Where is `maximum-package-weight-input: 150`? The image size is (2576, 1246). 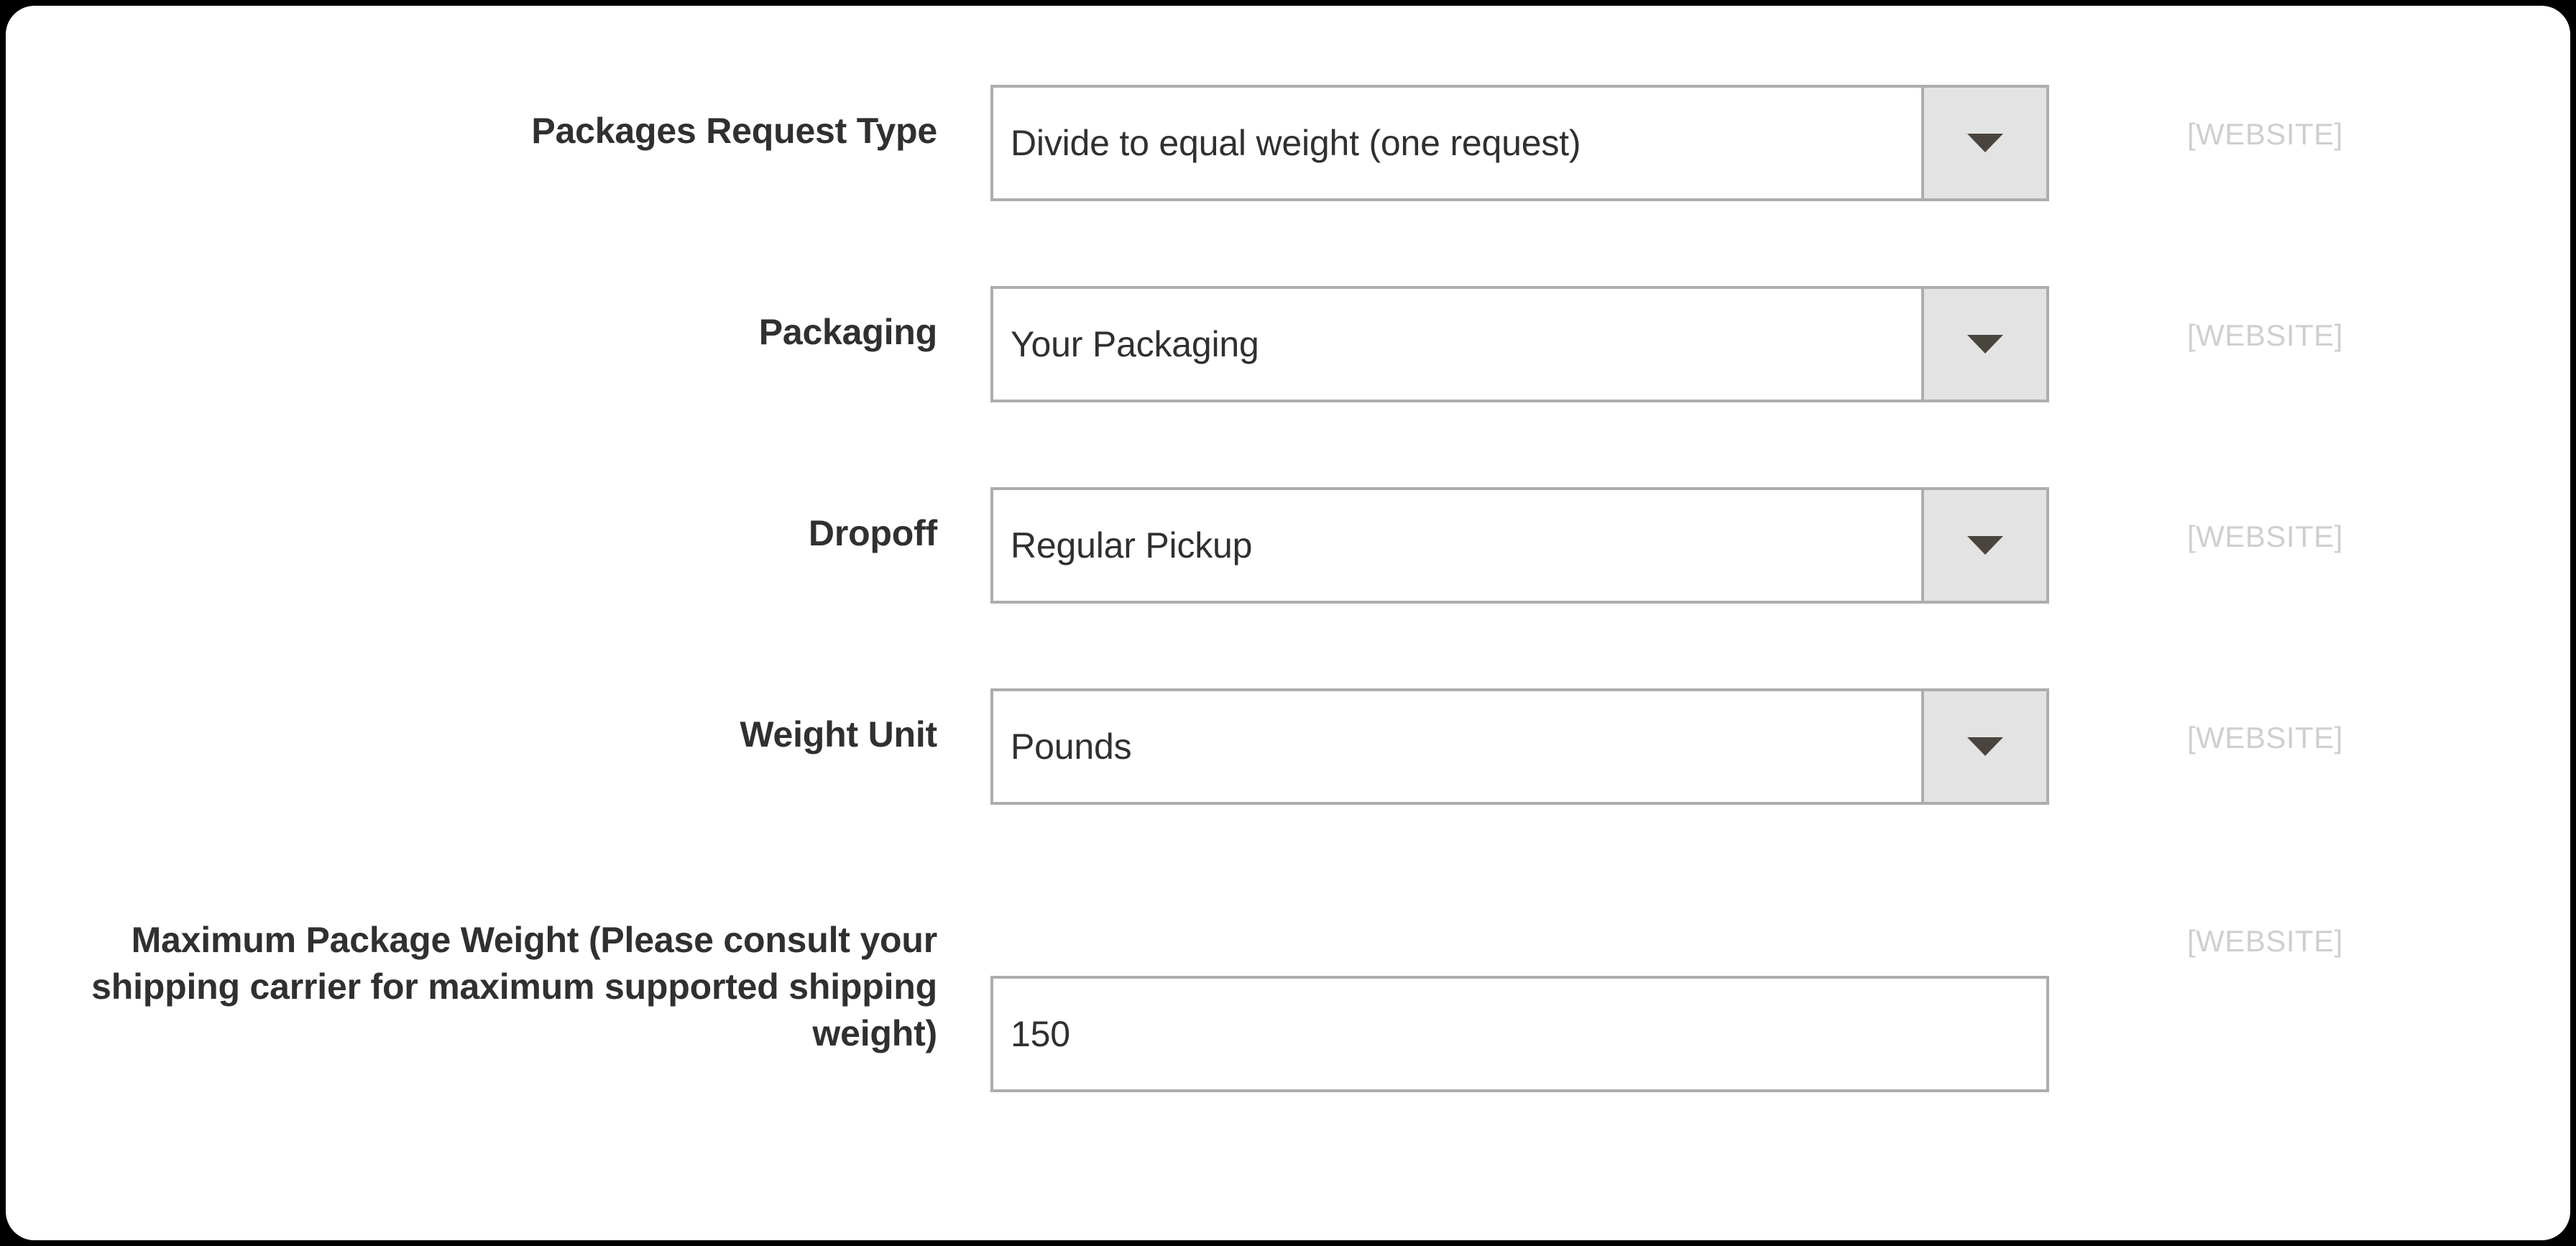
maximum-package-weight-input: 150 is located at coordinates (1519, 1034).